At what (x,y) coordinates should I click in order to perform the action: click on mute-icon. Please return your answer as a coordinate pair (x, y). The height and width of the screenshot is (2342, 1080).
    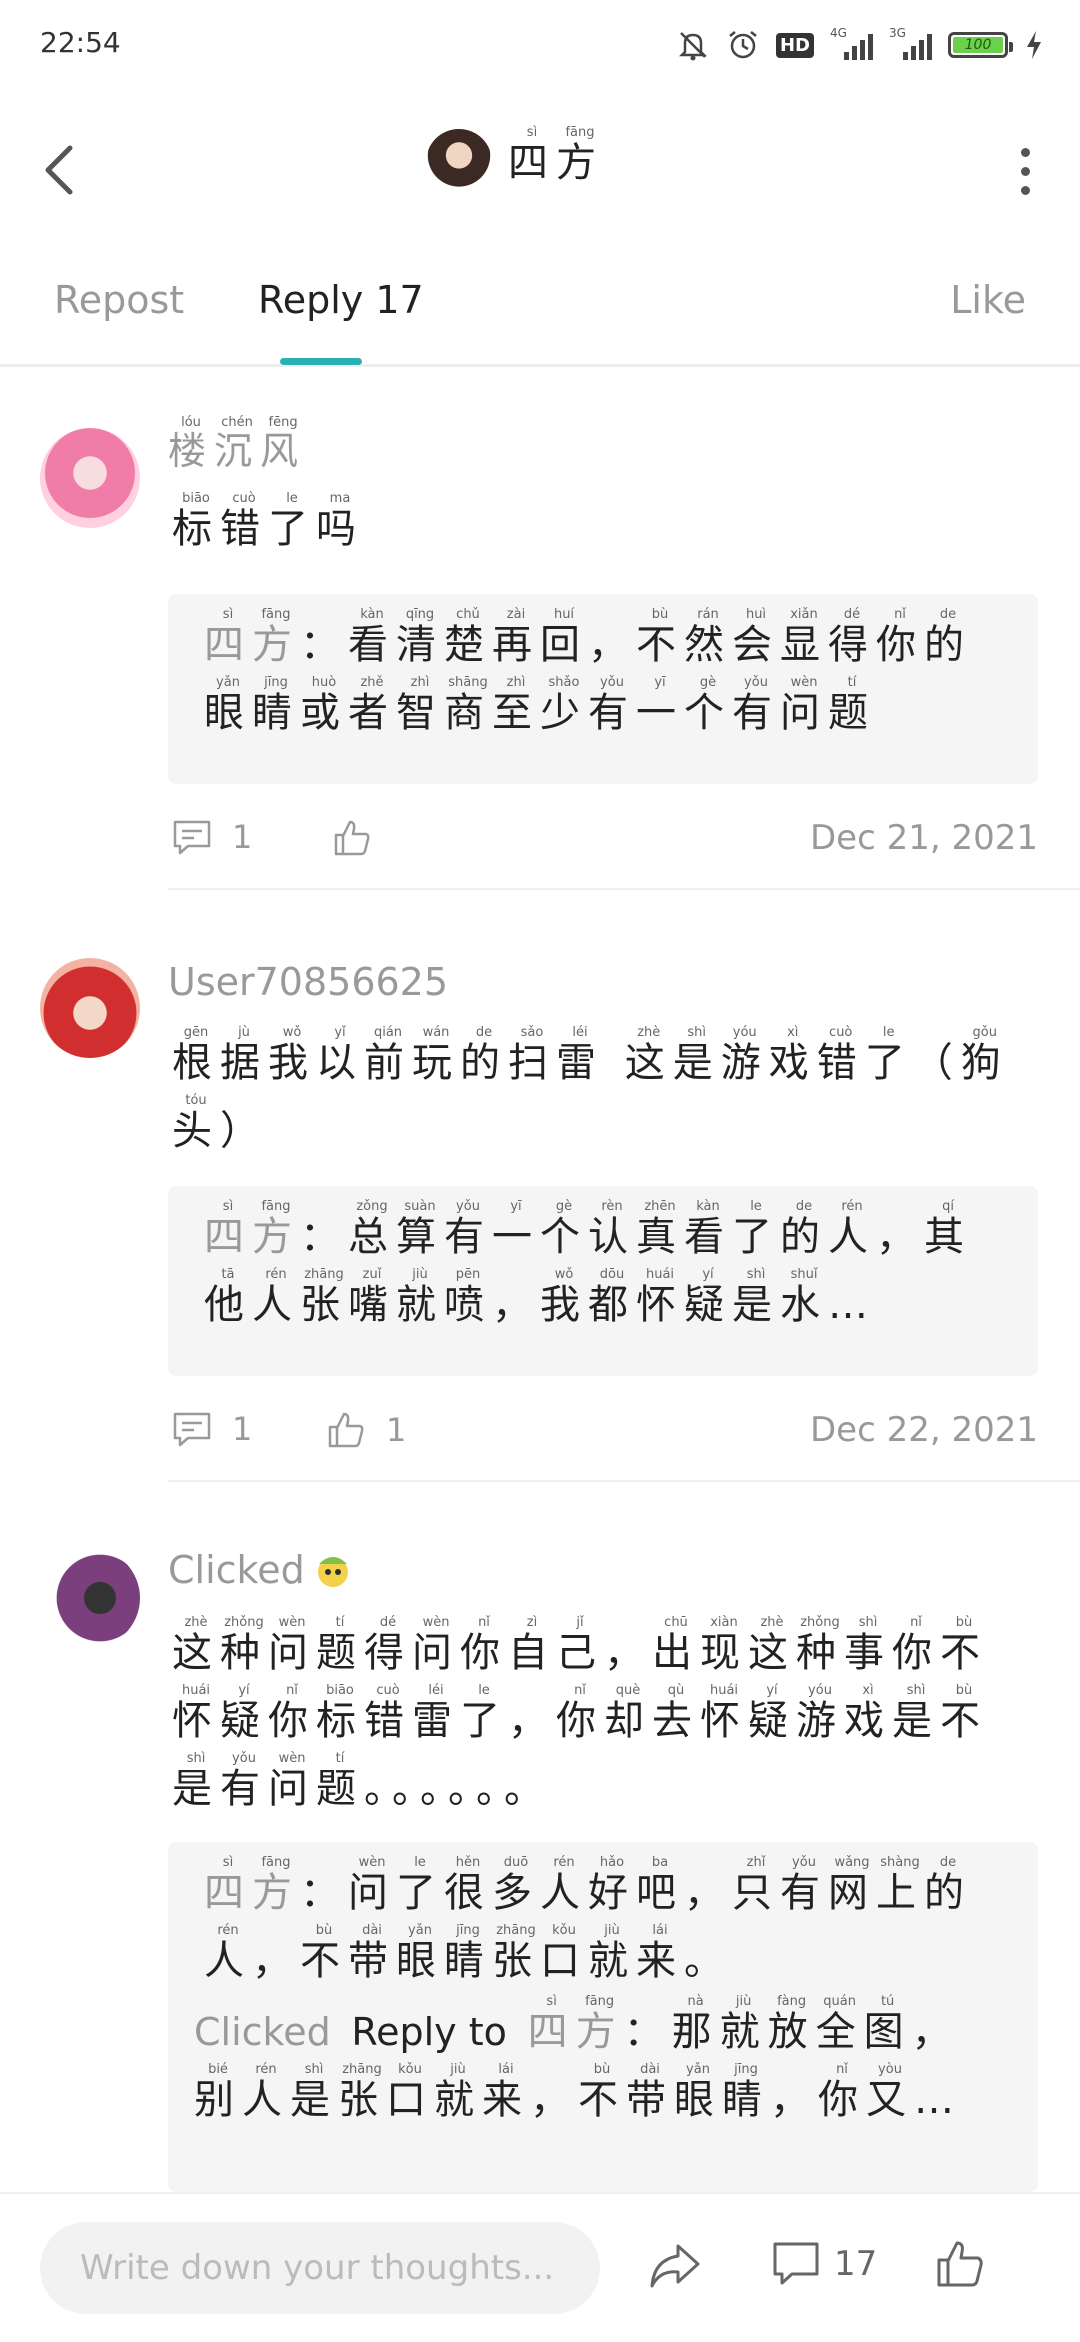
    Looking at the image, I should click on (693, 45).